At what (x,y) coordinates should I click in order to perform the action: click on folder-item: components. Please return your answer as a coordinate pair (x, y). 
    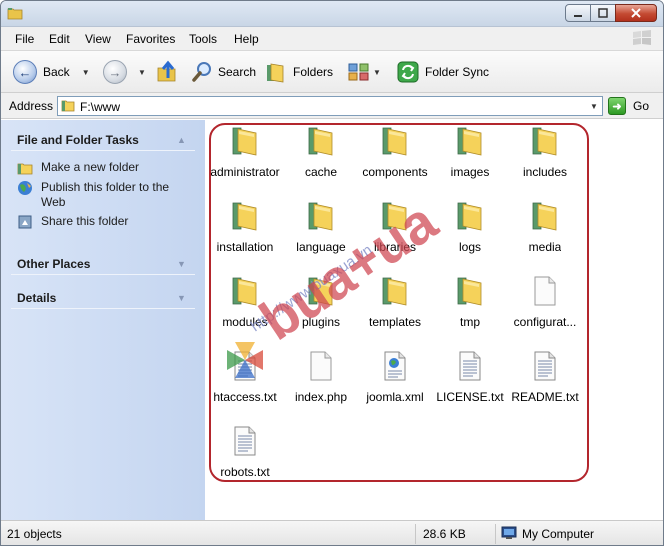
    Looking at the image, I should click on (395, 152).